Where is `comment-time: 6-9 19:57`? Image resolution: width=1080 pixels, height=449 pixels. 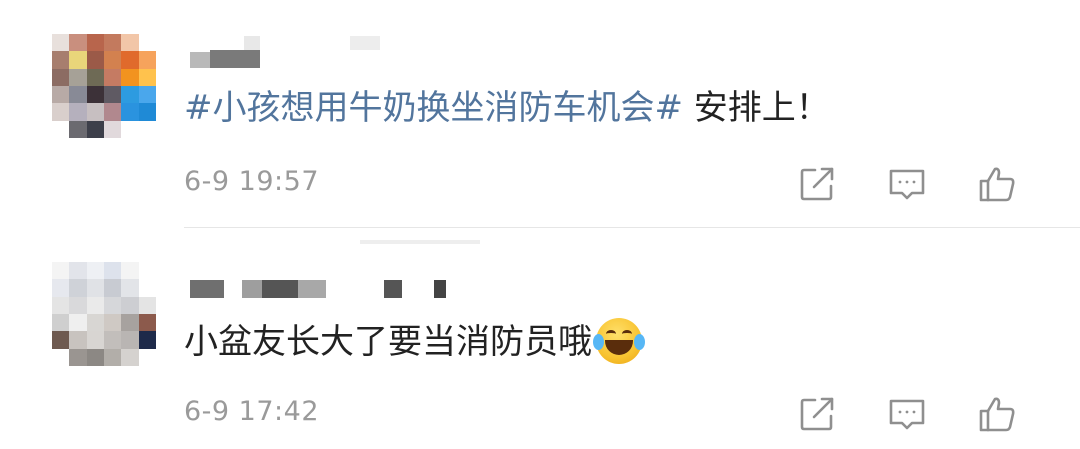
comment-time: 6-9 19:57 is located at coordinates (251, 181).